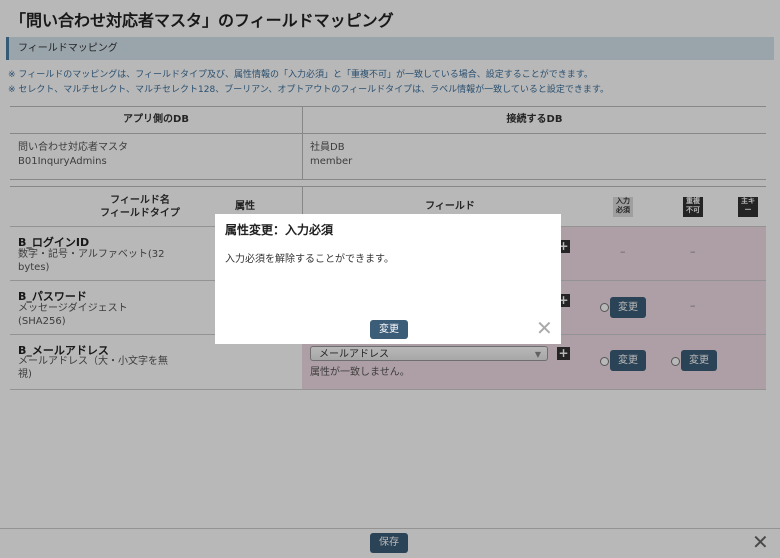 Image resolution: width=780 pixels, height=558 pixels. Describe the element at coordinates (544, 328) in the screenshot. I see `close-icon: ✕` at that location.